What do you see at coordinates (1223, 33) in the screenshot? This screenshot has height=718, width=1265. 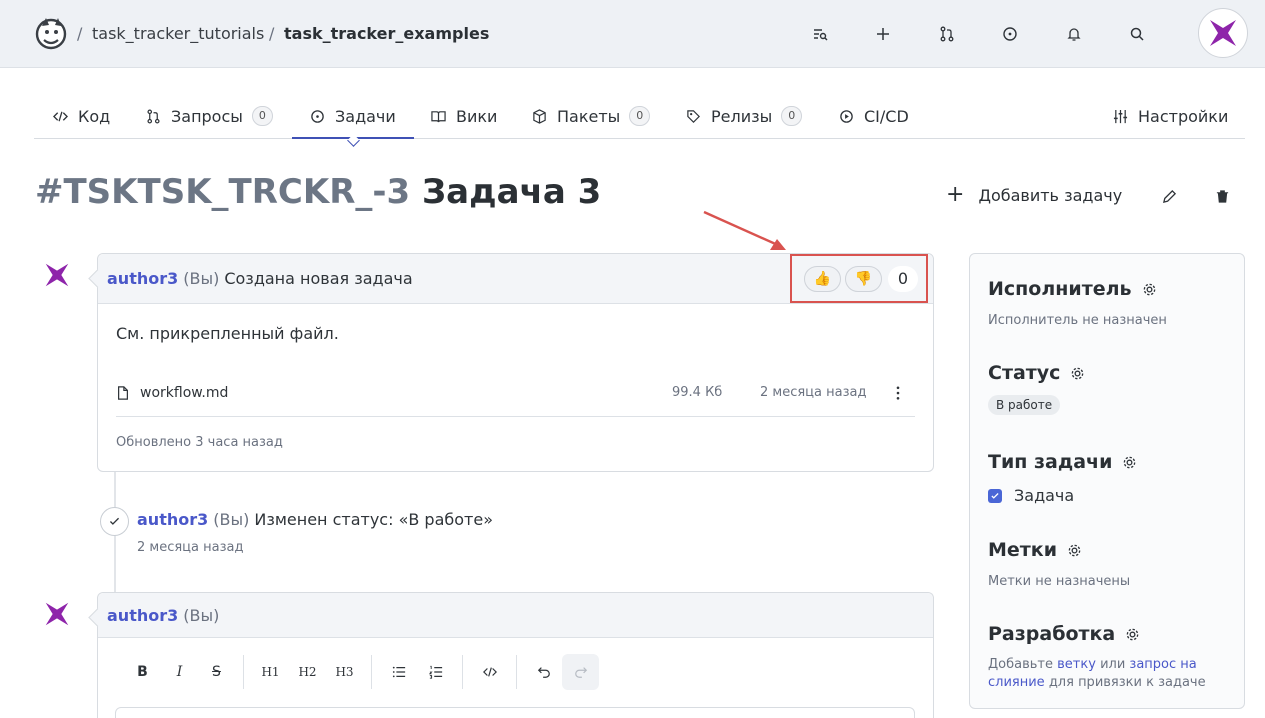 I see `user-avatar` at bounding box center [1223, 33].